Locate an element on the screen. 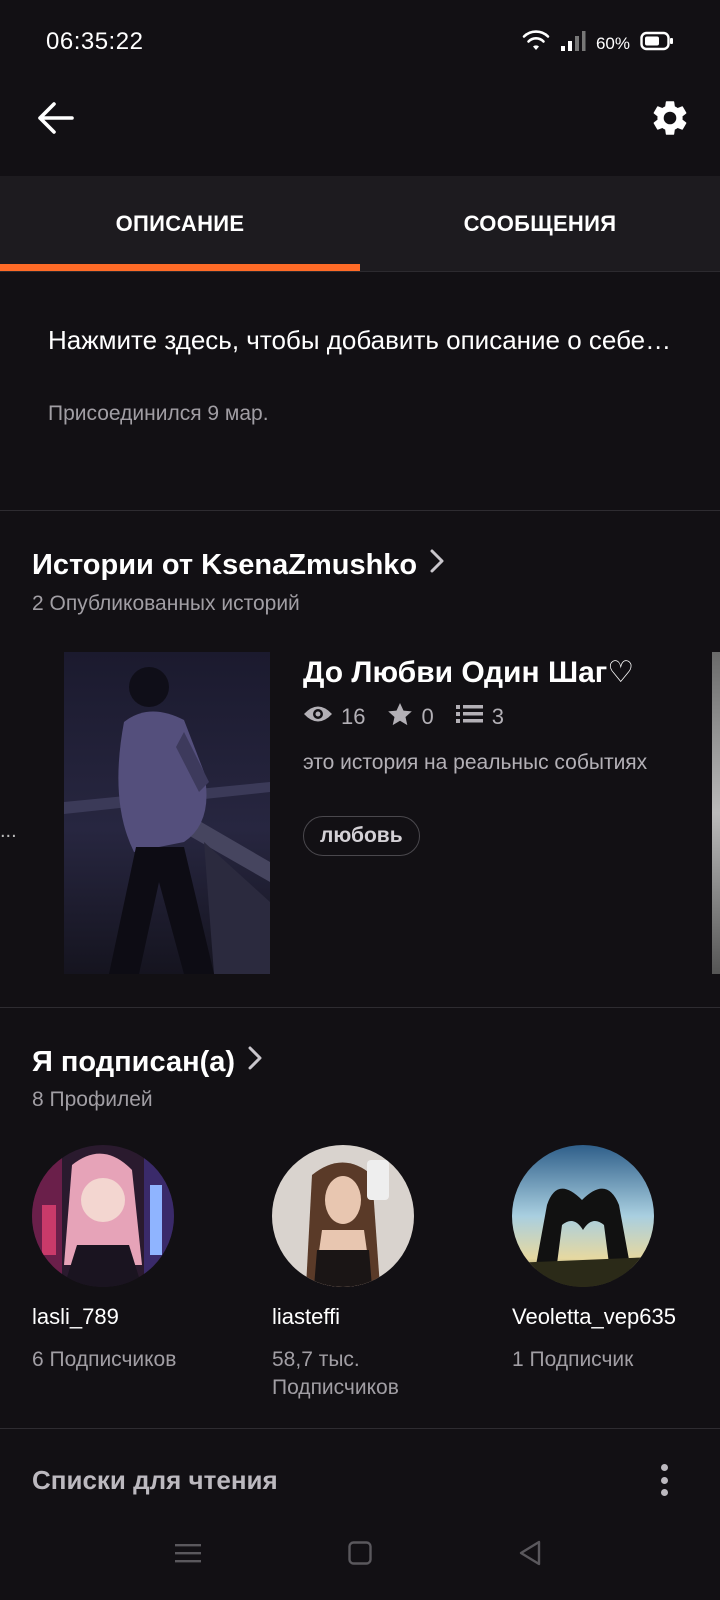 The height and width of the screenshot is (1600, 720). back-button is located at coordinates (56, 120).